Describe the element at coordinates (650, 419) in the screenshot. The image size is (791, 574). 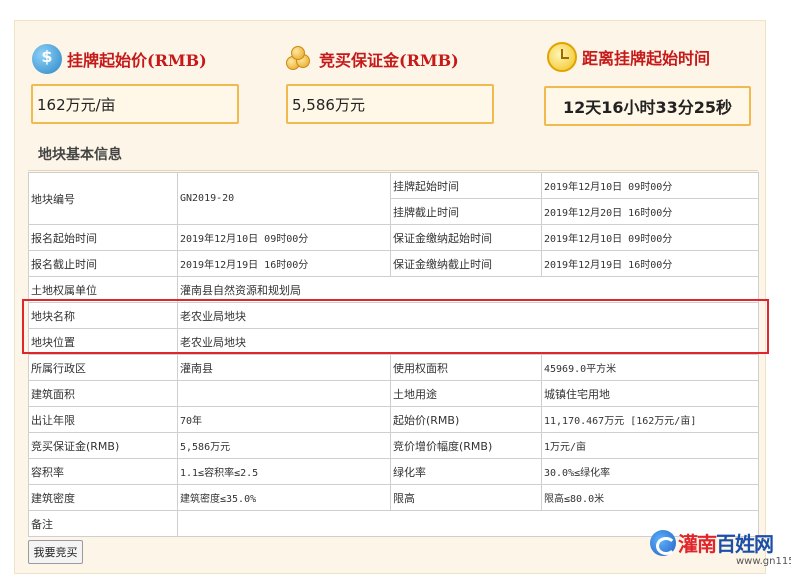
I see `start-price-table-value: 11,170.467万元 [162万元/亩]` at that location.